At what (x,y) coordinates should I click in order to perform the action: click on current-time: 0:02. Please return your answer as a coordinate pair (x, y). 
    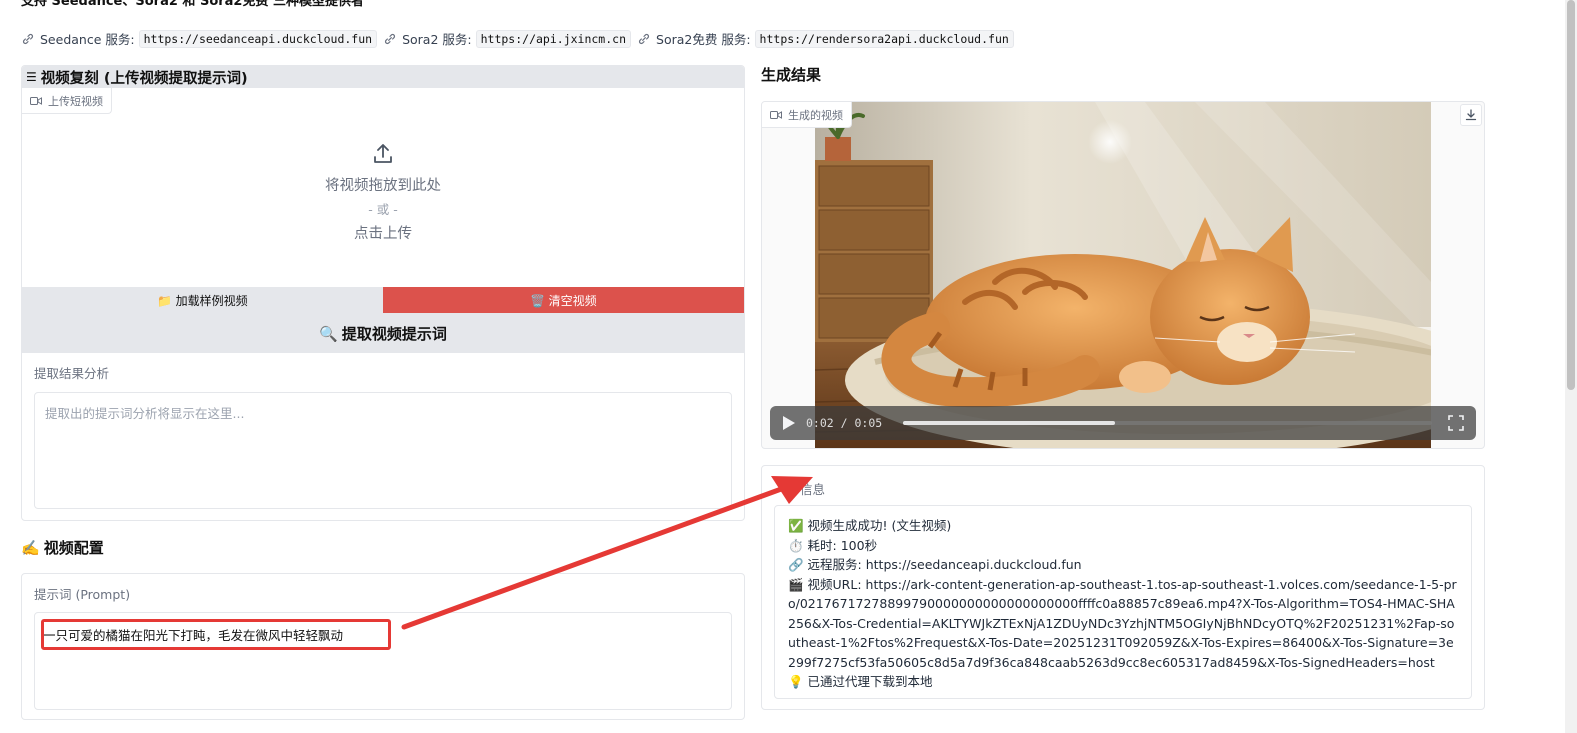
    Looking at the image, I should click on (820, 423).